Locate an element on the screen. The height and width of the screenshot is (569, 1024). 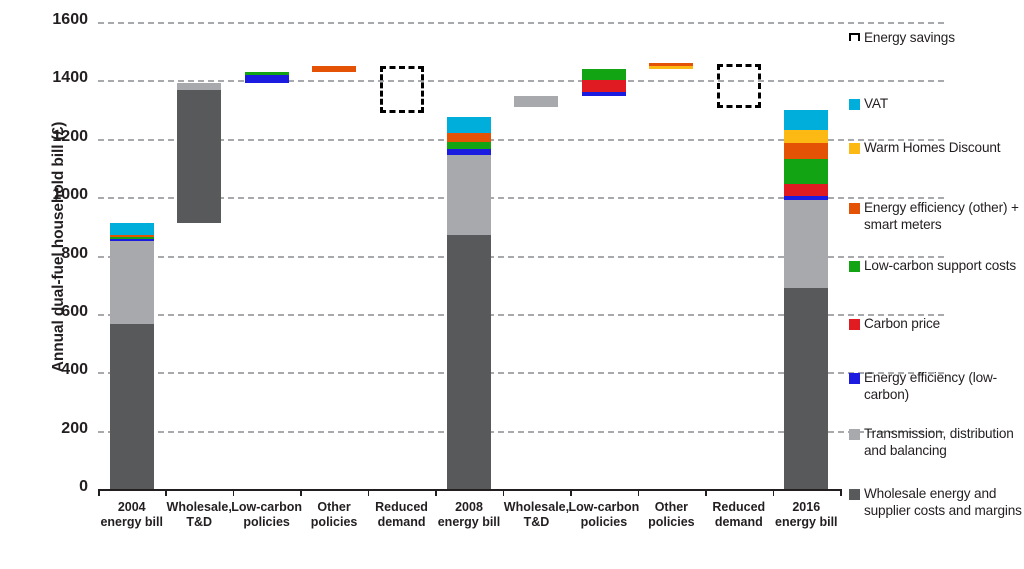
legend-label: Low-carbon support costs is located at coordinates (940, 265).